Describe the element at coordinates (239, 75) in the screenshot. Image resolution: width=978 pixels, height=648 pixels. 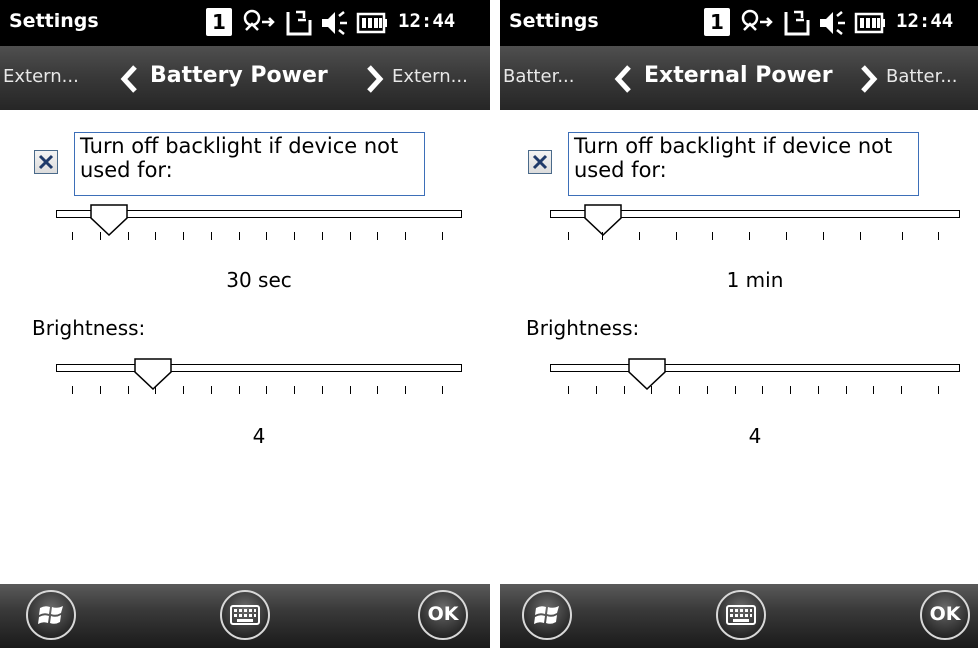
I see `pivot-current-tab: Battery Power` at that location.